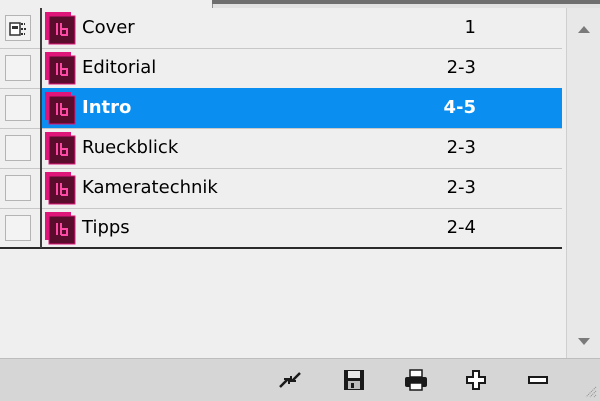  Describe the element at coordinates (583, 183) in the screenshot. I see `vertical-scrollbar` at that location.